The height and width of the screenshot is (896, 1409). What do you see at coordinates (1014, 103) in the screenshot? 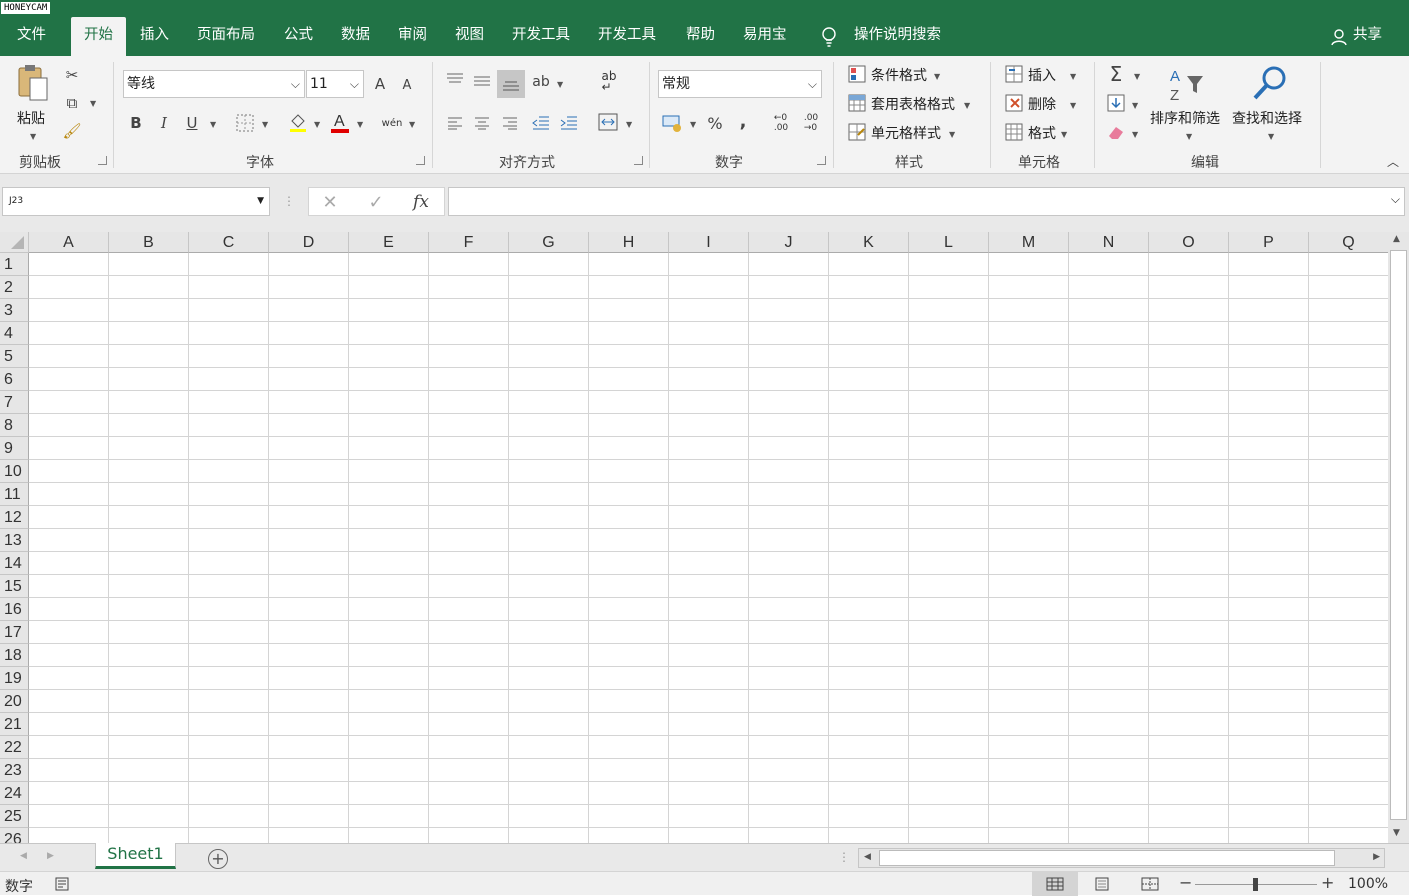
I see `delete-cells-icon` at bounding box center [1014, 103].